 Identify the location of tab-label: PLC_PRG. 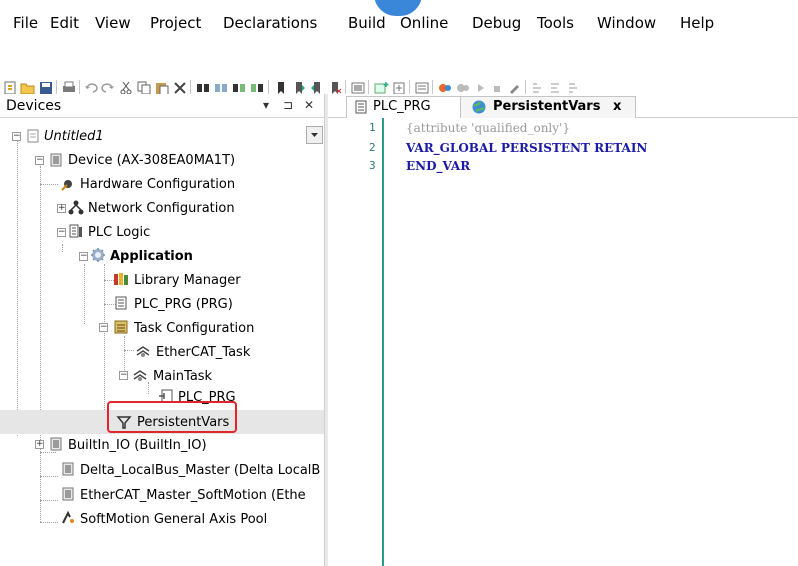
(402, 106).